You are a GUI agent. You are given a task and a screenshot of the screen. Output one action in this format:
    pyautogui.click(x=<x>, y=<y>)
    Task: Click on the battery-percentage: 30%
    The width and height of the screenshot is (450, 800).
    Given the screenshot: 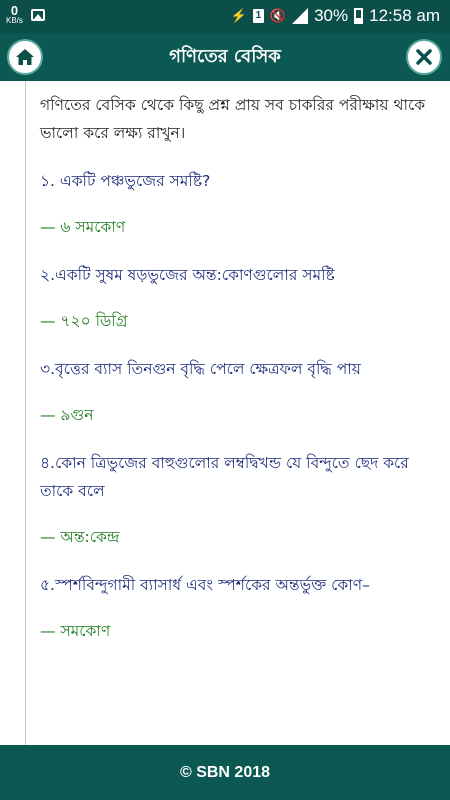 What is the action you would take?
    pyautogui.click(x=331, y=15)
    